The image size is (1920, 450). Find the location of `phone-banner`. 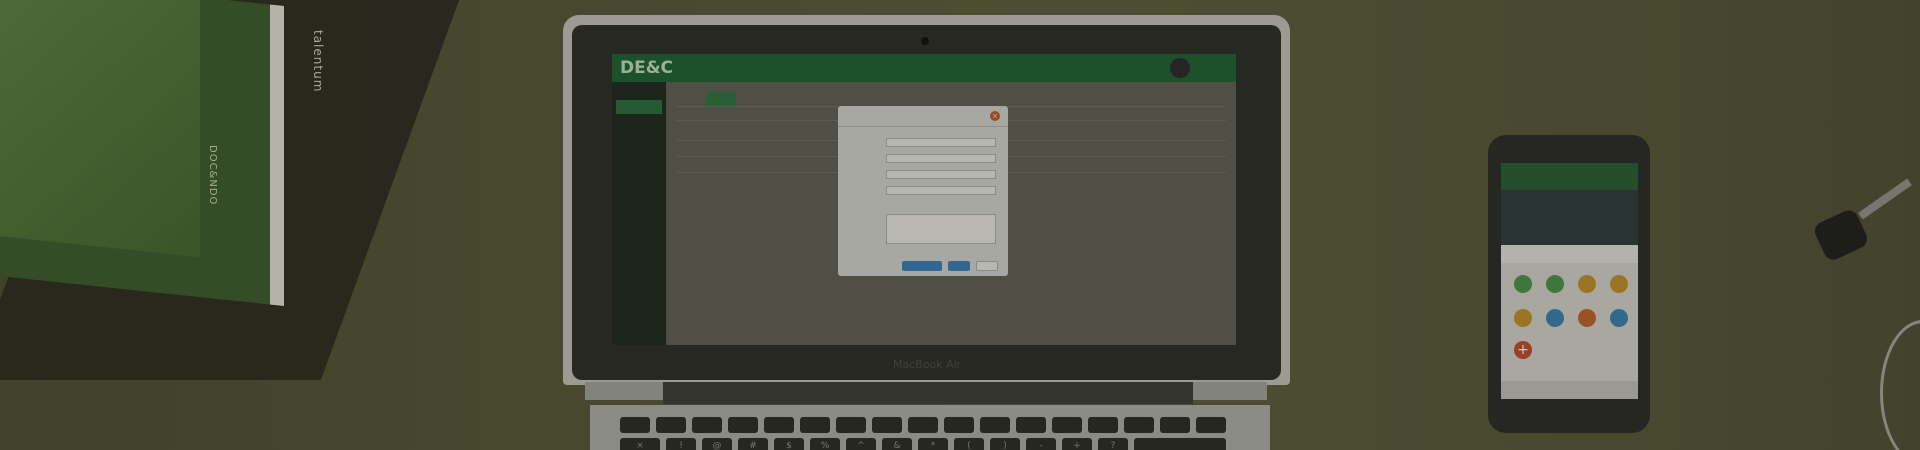

phone-banner is located at coordinates (1569, 217).